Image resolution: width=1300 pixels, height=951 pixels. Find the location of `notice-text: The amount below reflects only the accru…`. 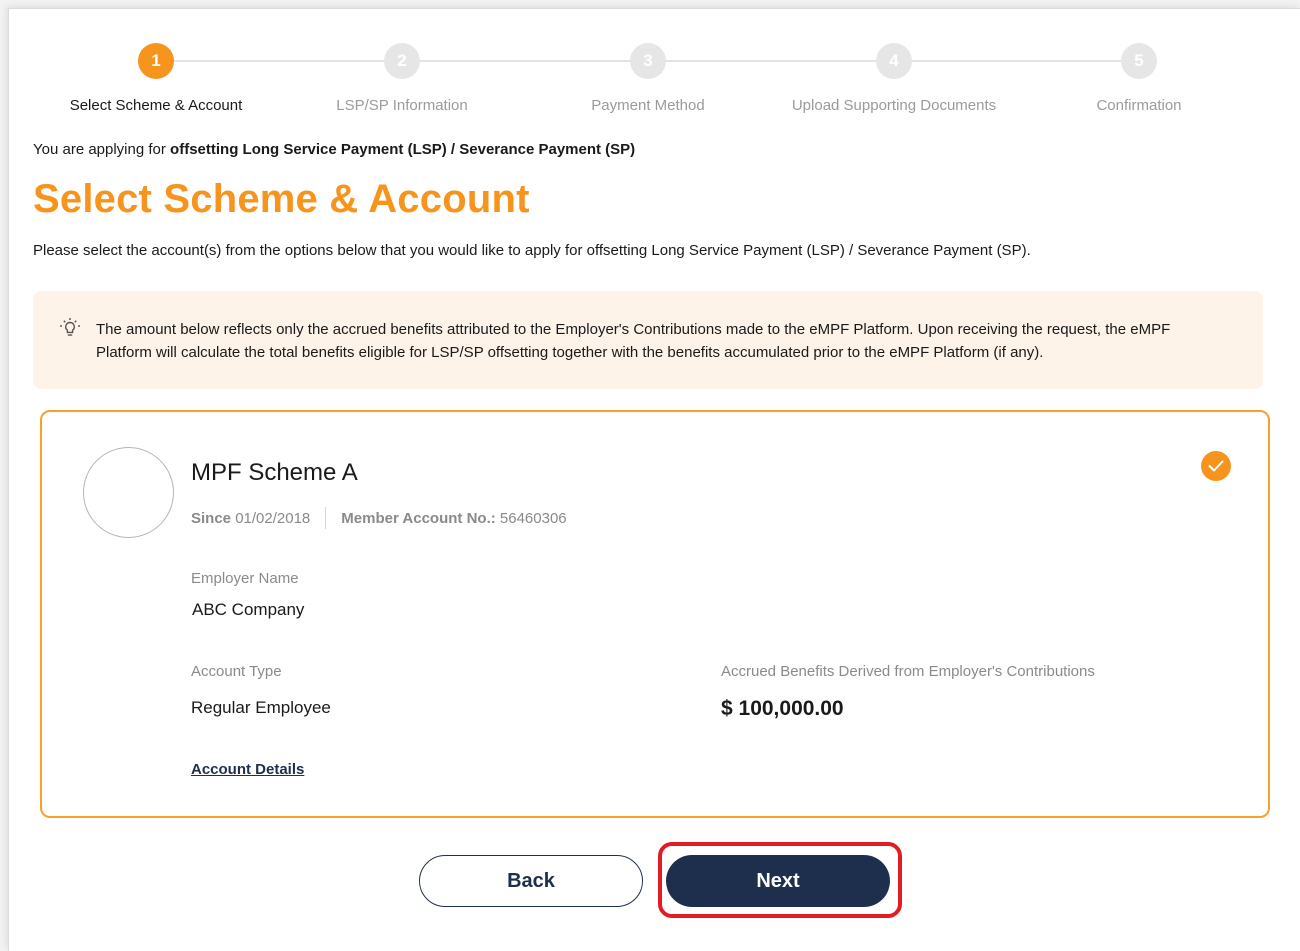

notice-text: The amount below reflects only the accru… is located at coordinates (633, 341).